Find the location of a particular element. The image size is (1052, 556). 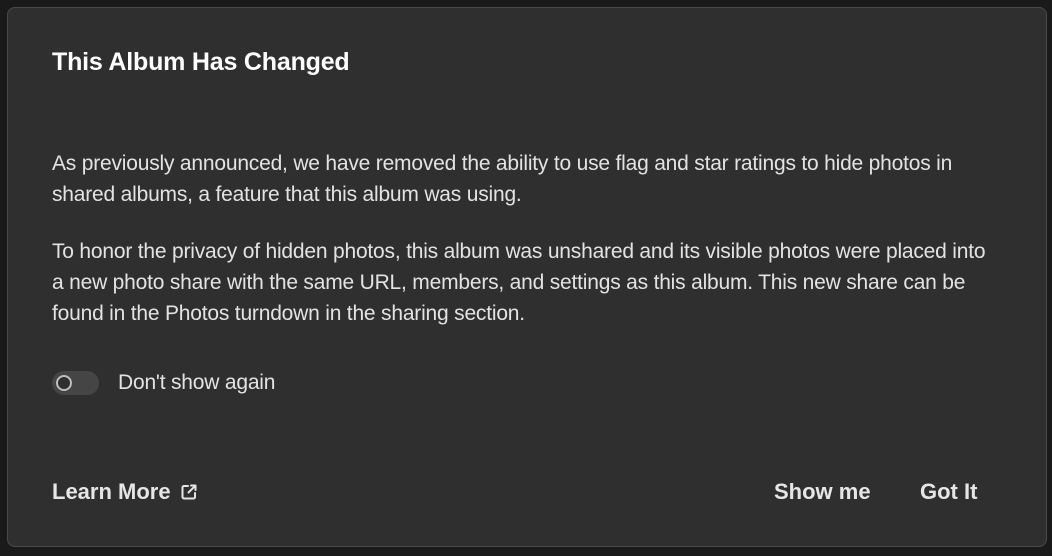

show-me-button: Show me is located at coordinates (822, 492).